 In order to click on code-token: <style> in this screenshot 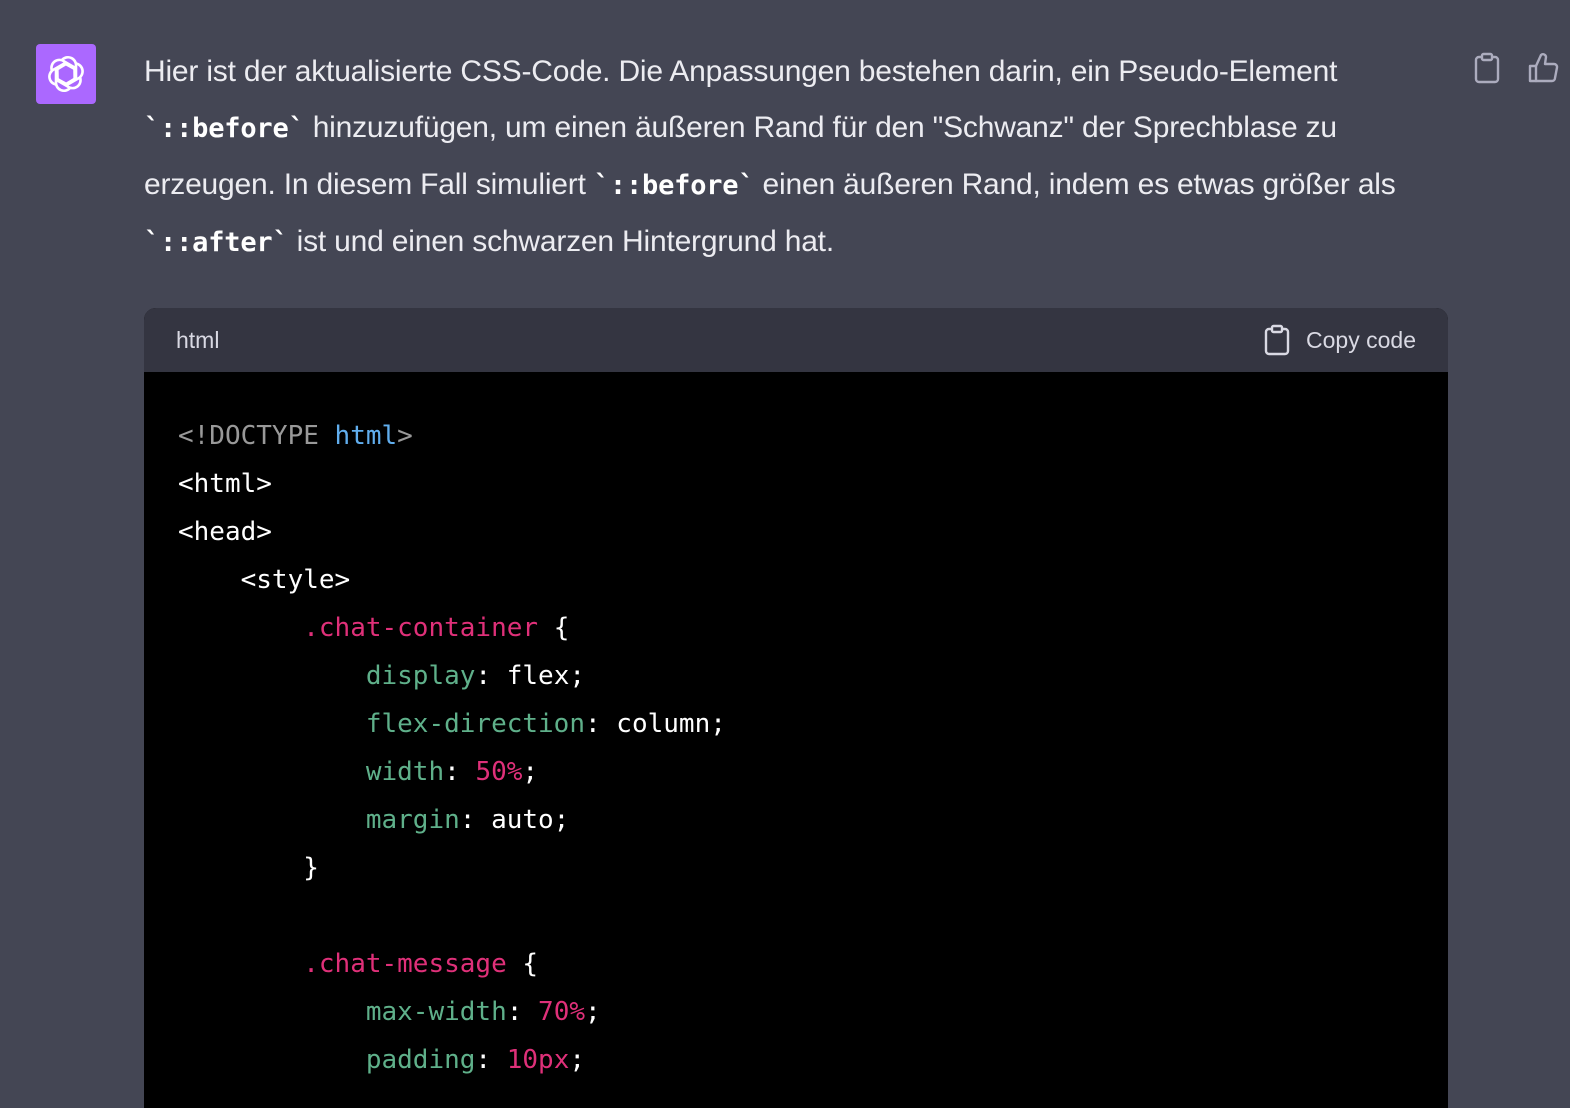, I will do `click(264, 580)`.